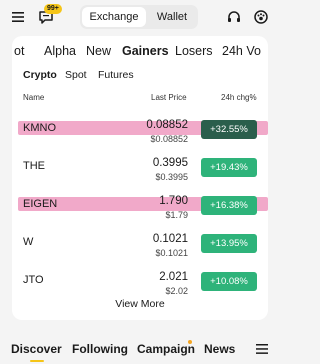  Describe the element at coordinates (76, 75) in the screenshot. I see `subtab-spot: Spot` at that location.